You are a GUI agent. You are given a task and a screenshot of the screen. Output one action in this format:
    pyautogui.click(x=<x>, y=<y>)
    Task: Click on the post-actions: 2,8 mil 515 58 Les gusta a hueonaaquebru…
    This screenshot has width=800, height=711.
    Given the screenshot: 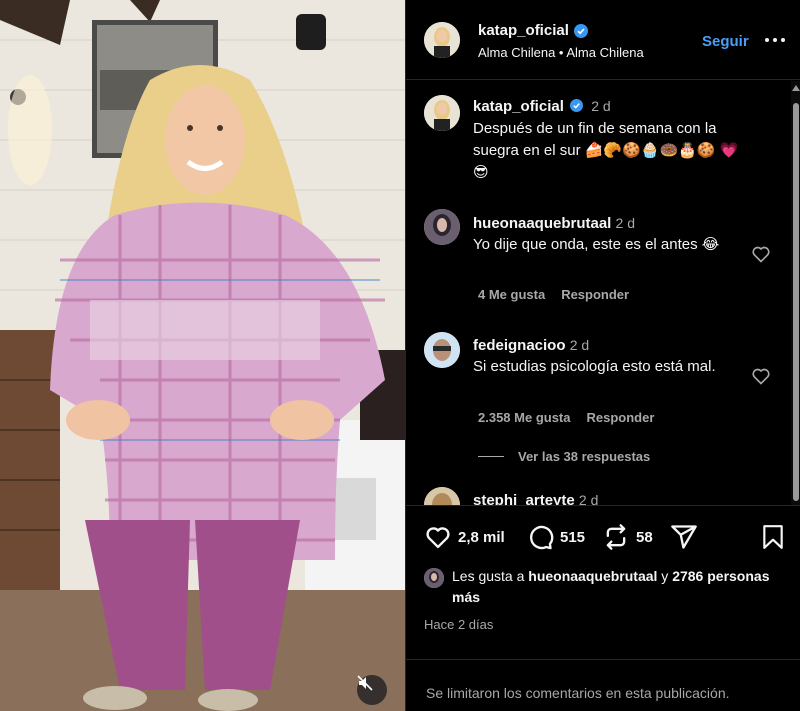 What is the action you would take?
    pyautogui.click(x=603, y=582)
    